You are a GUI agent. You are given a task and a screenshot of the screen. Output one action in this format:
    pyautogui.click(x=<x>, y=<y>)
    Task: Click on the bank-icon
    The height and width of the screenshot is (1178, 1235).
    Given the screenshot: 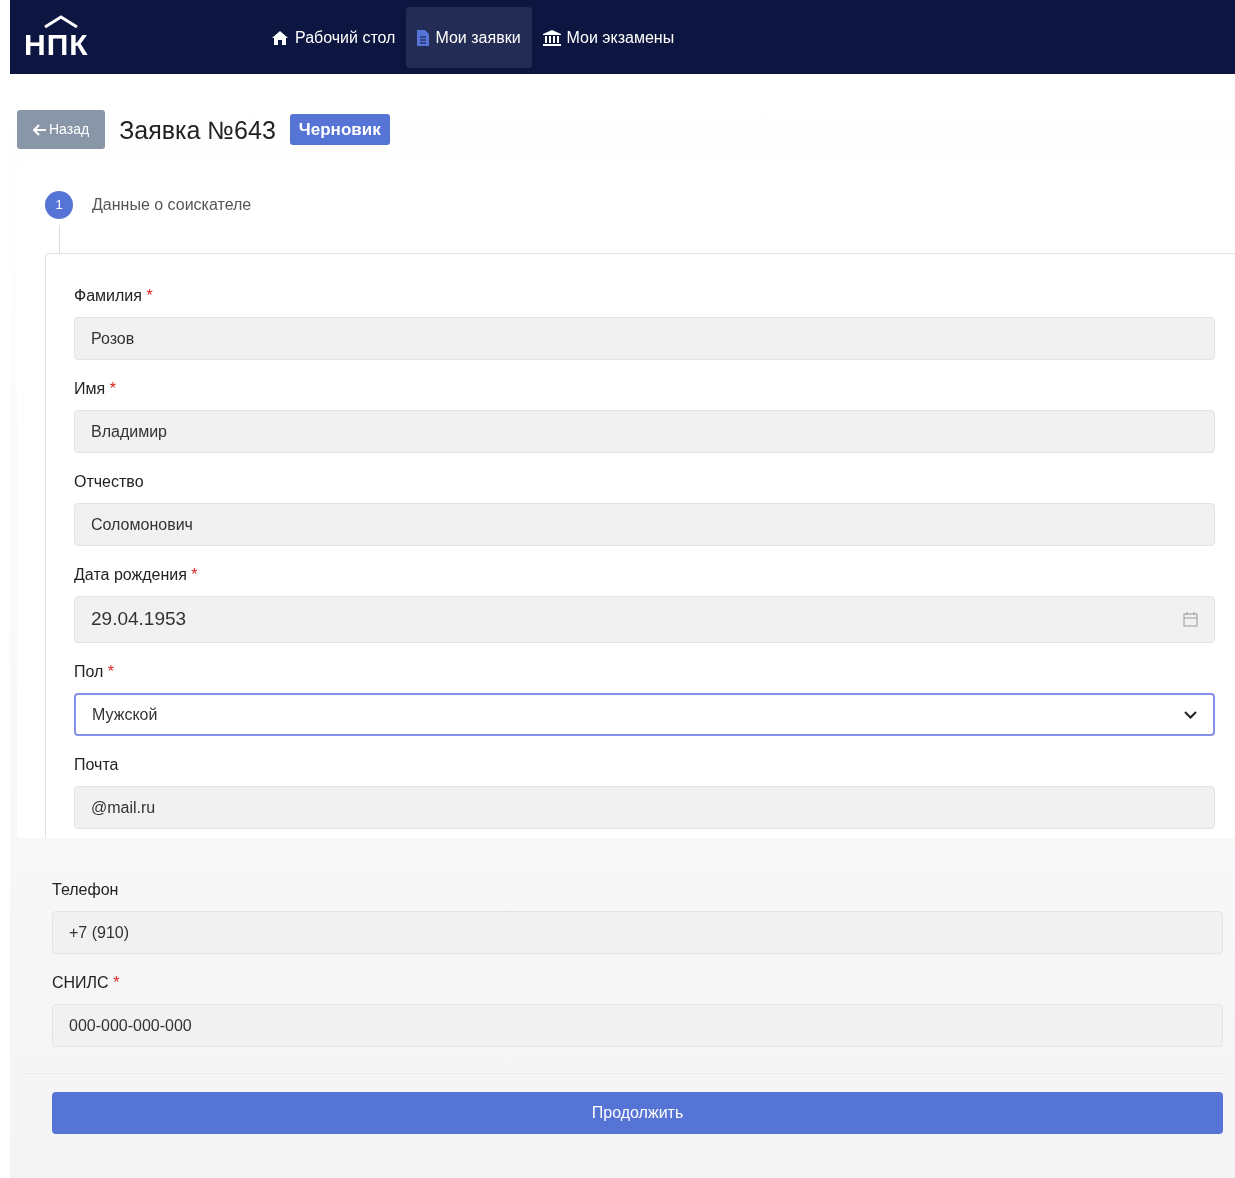 What is the action you would take?
    pyautogui.click(x=551, y=37)
    